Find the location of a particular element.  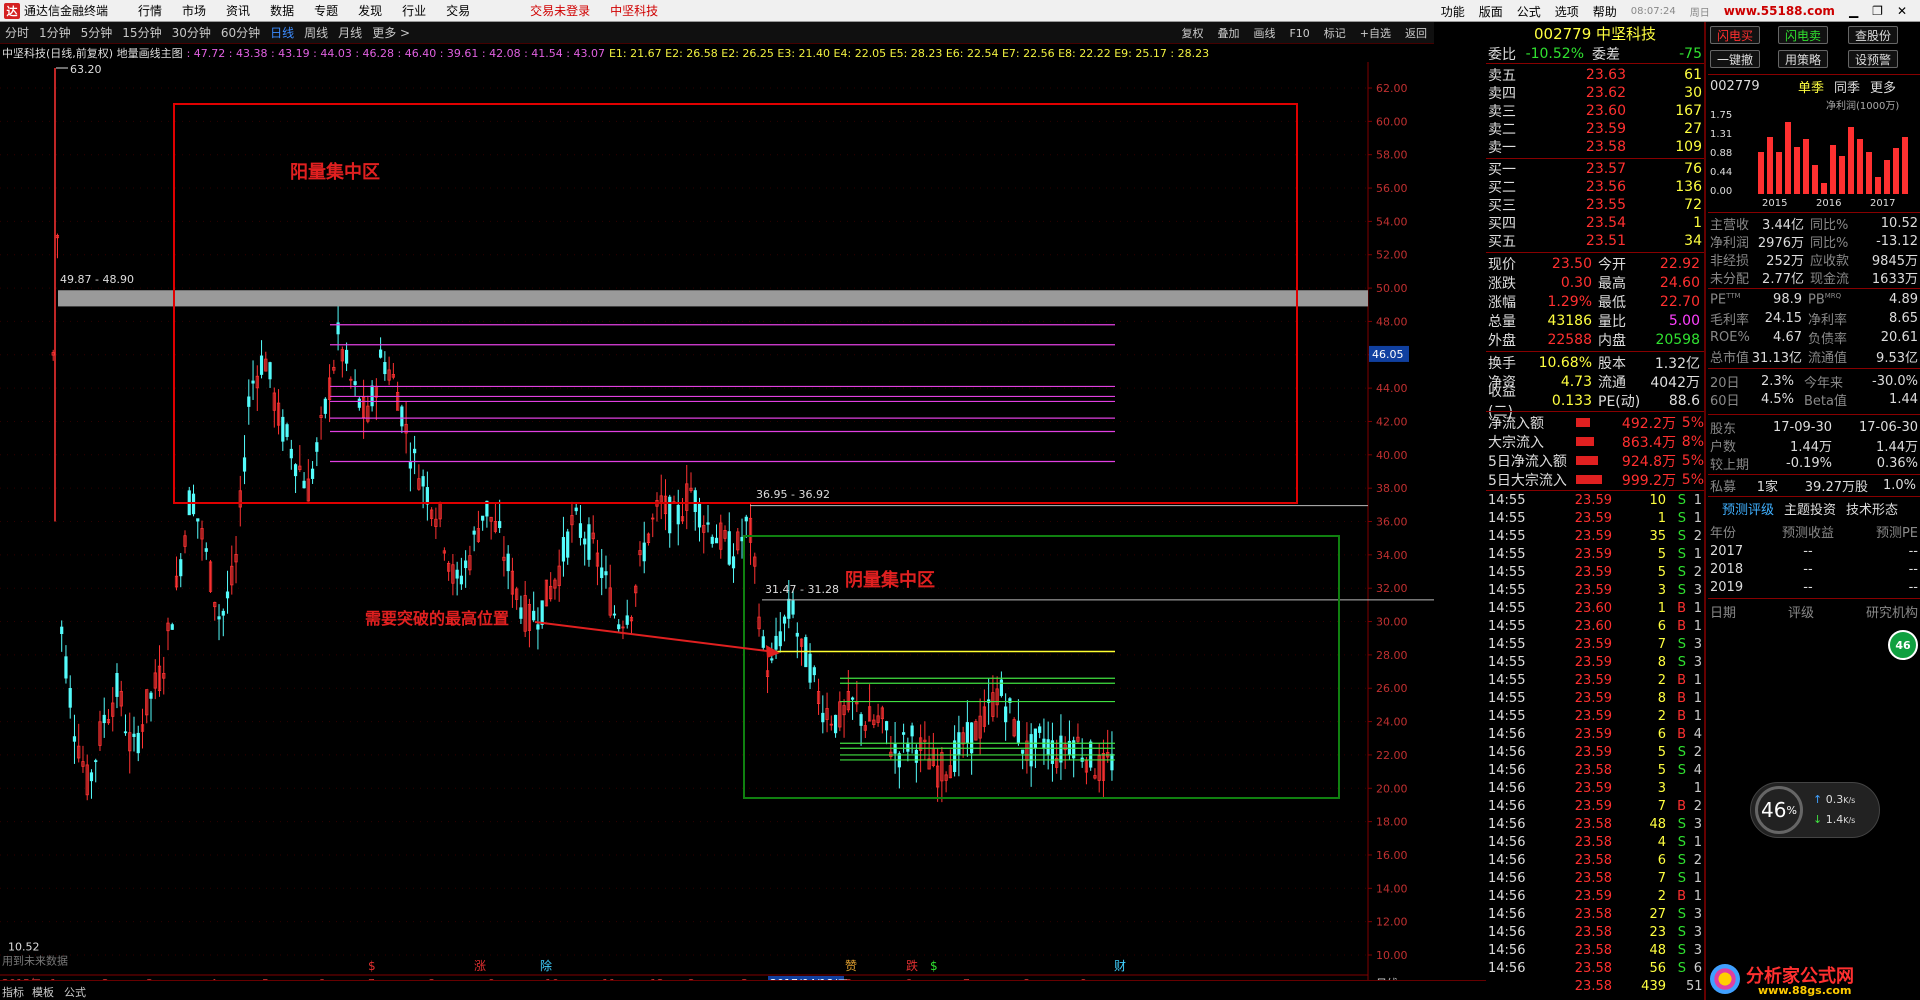

menu-help: 帮助 is located at coordinates (1605, 11).